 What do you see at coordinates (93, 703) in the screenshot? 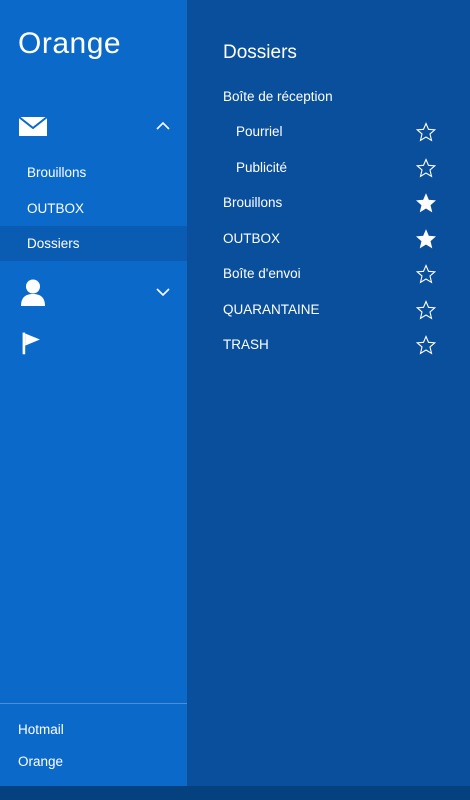
I see `nav-divider` at bounding box center [93, 703].